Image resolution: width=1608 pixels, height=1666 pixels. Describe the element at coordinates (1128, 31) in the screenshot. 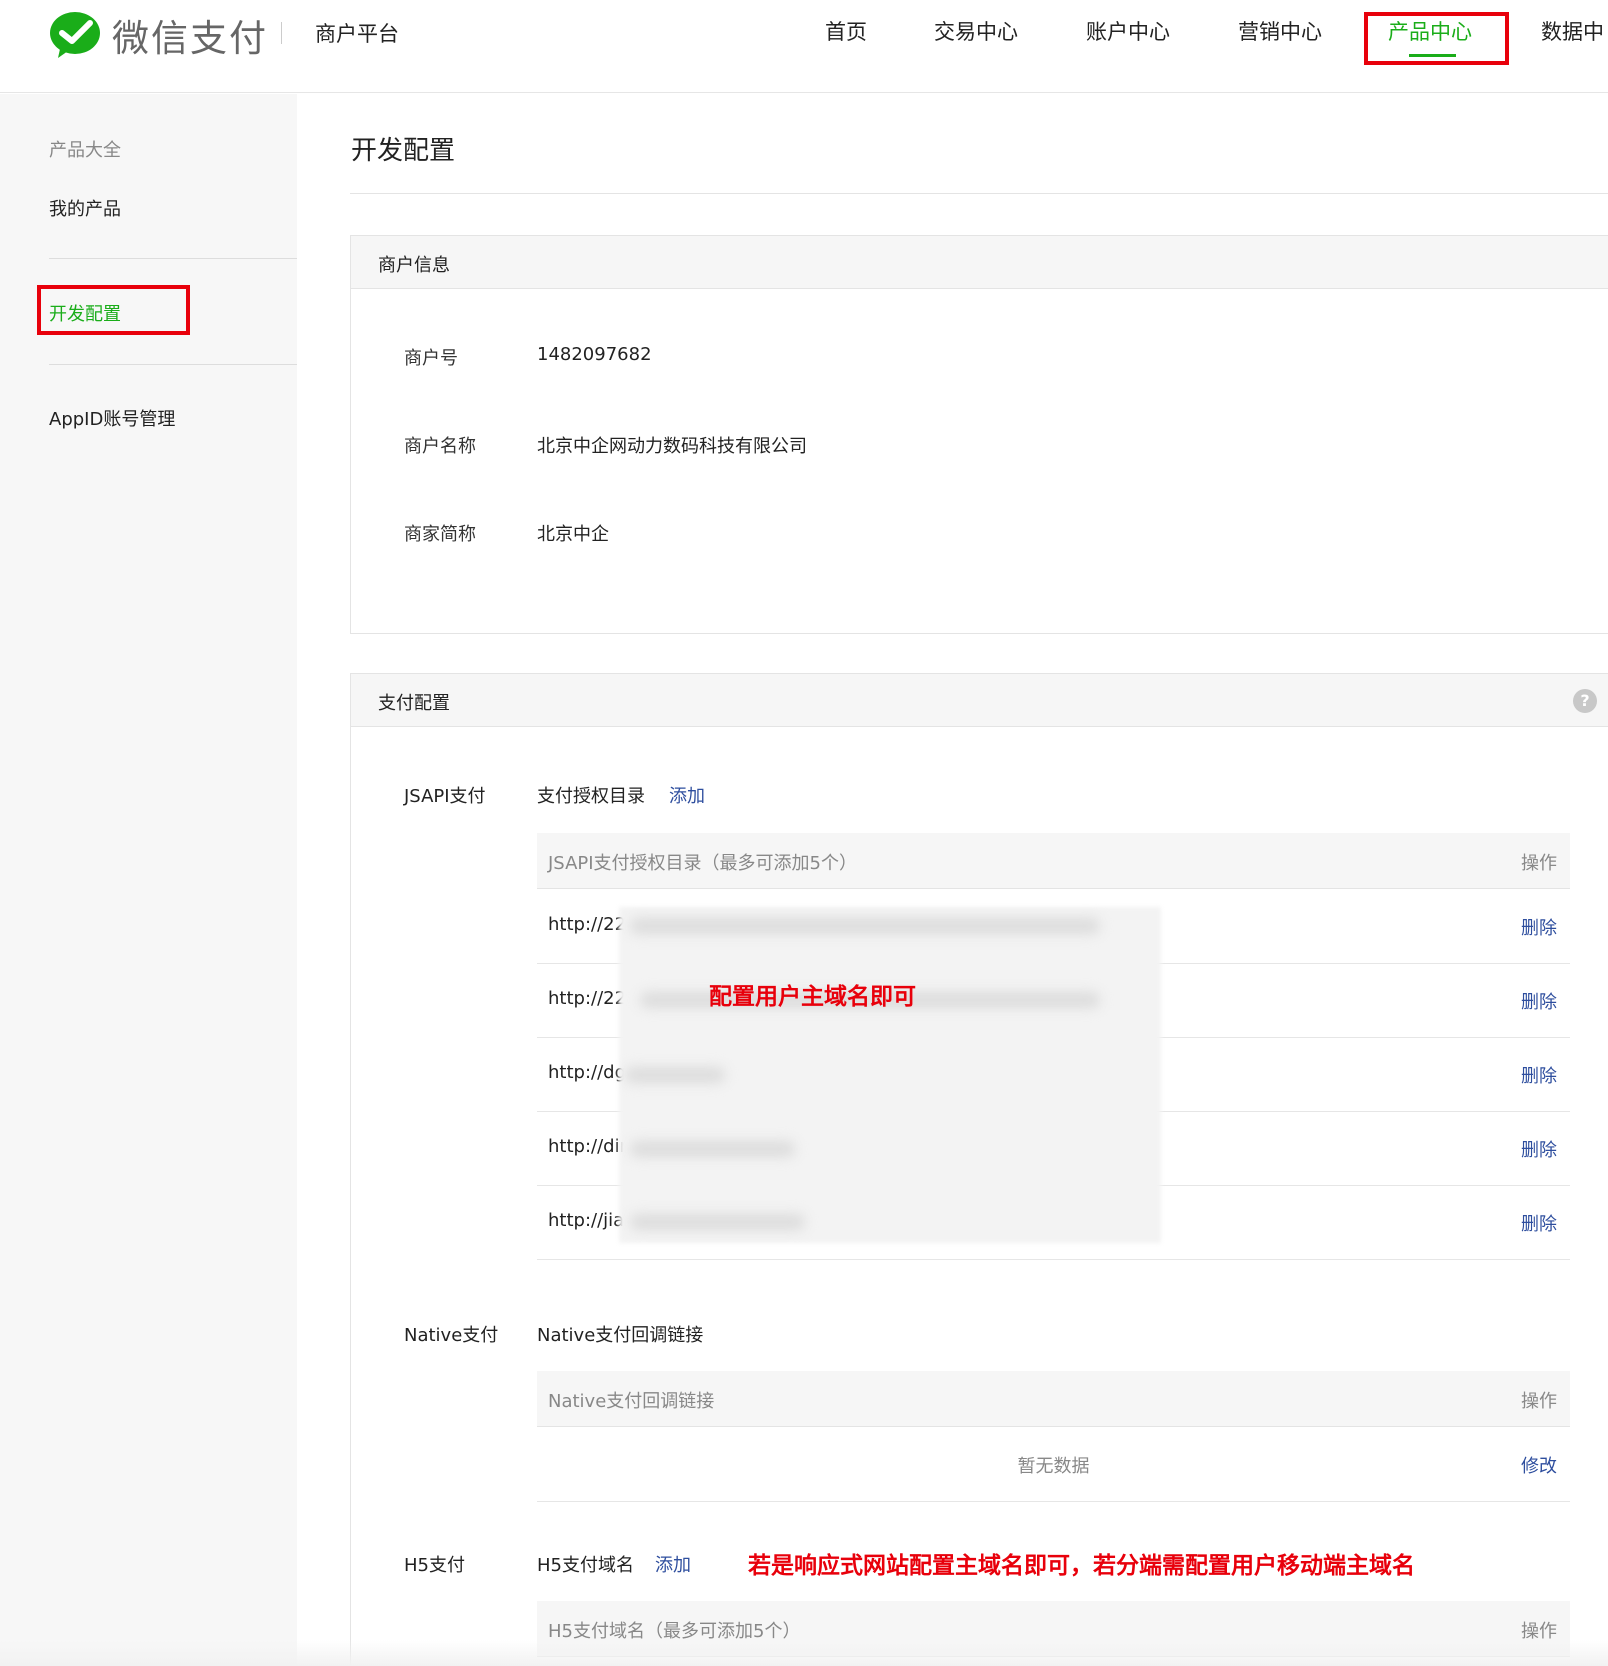

I see `nav-item-account-center: 账户中心` at that location.